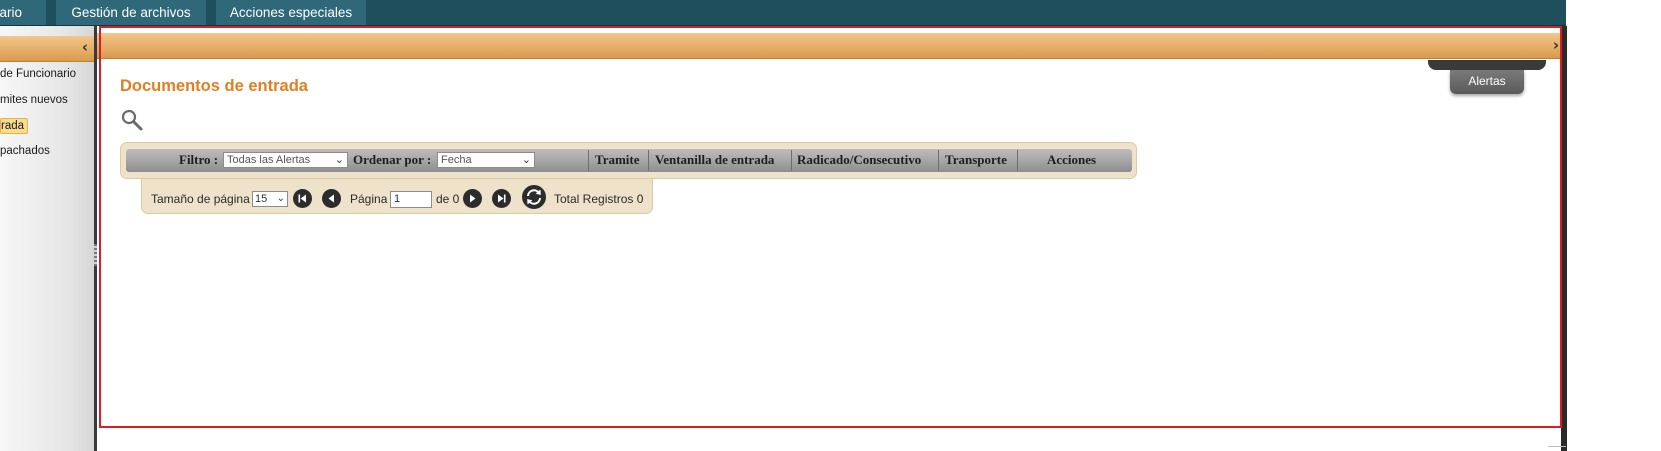 This screenshot has width=1661, height=451. What do you see at coordinates (486, 160) in the screenshot?
I see `order-select: Fecha ⌄` at bounding box center [486, 160].